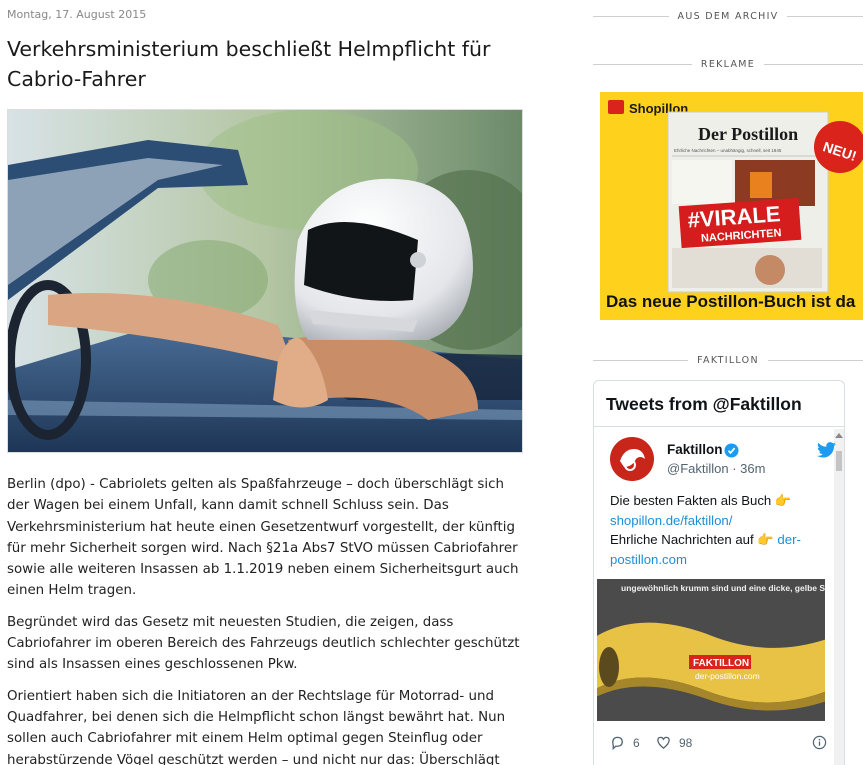 The width and height of the screenshot is (863, 765). I want to click on like-button: 98, so click(674, 742).